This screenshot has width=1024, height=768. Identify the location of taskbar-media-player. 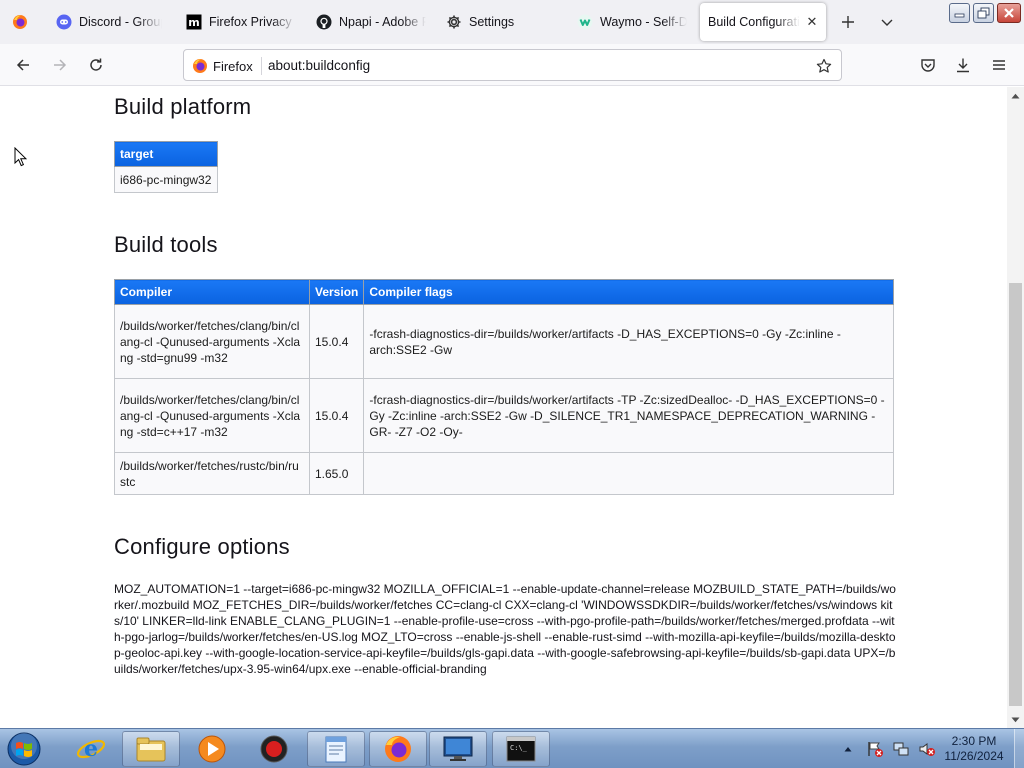
(212, 749).